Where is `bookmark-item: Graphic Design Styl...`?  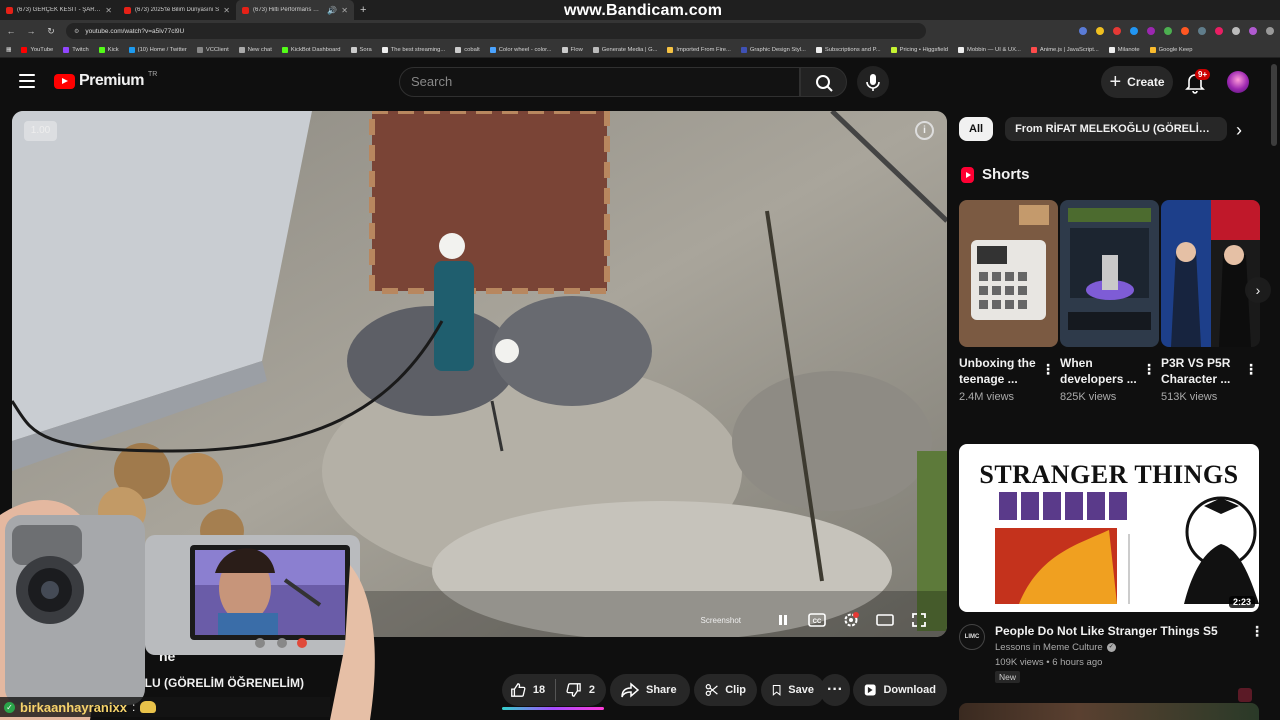 bookmark-item: Graphic Design Styl... is located at coordinates (773, 49).